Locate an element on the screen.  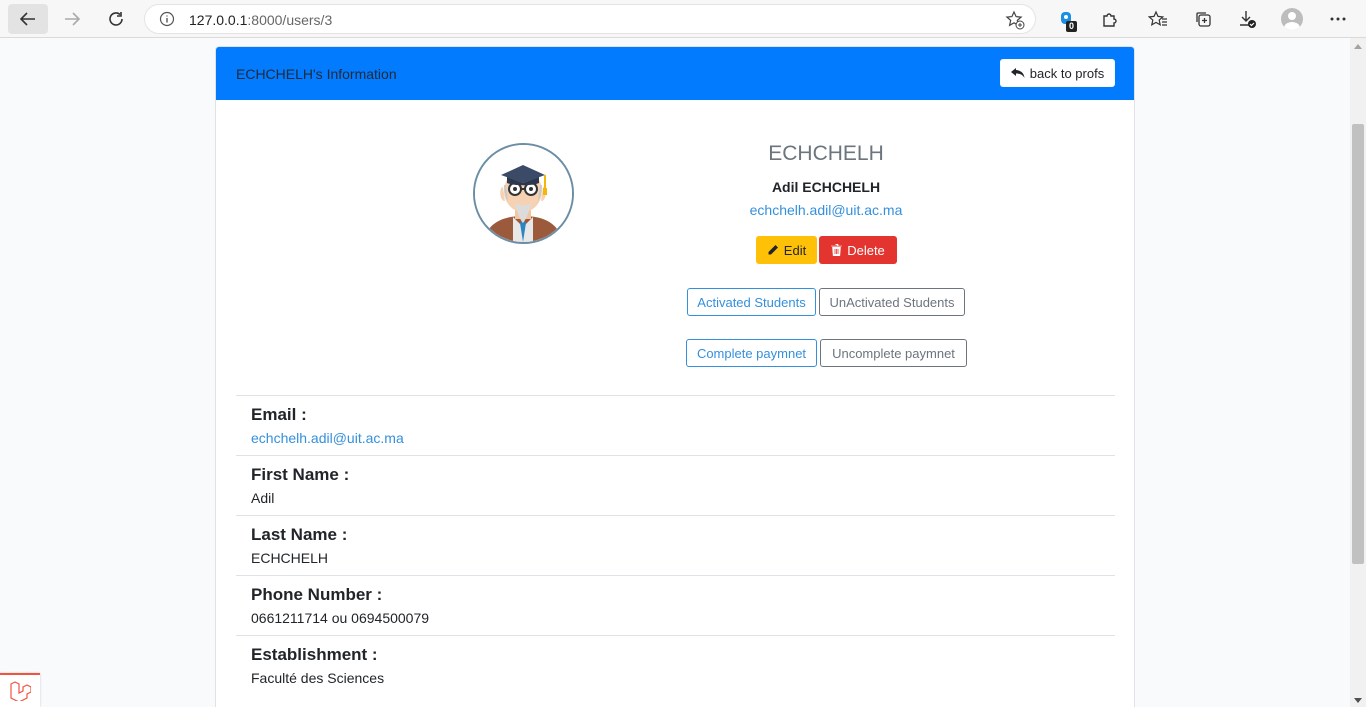
more-icon is located at coordinates (1338, 19).